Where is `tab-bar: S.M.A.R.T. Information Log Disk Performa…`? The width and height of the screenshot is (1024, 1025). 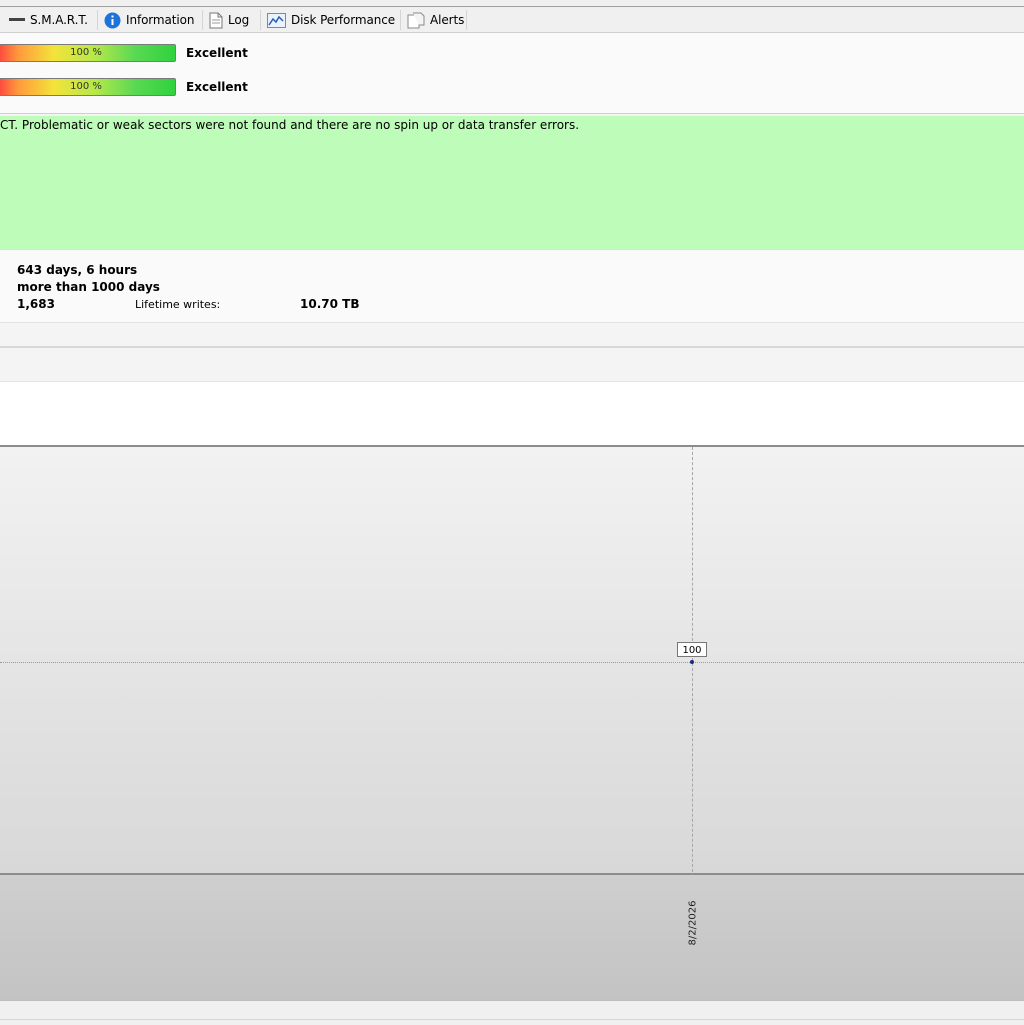
tab-bar: S.M.A.R.T. Information Log Disk Performa… is located at coordinates (512, 16).